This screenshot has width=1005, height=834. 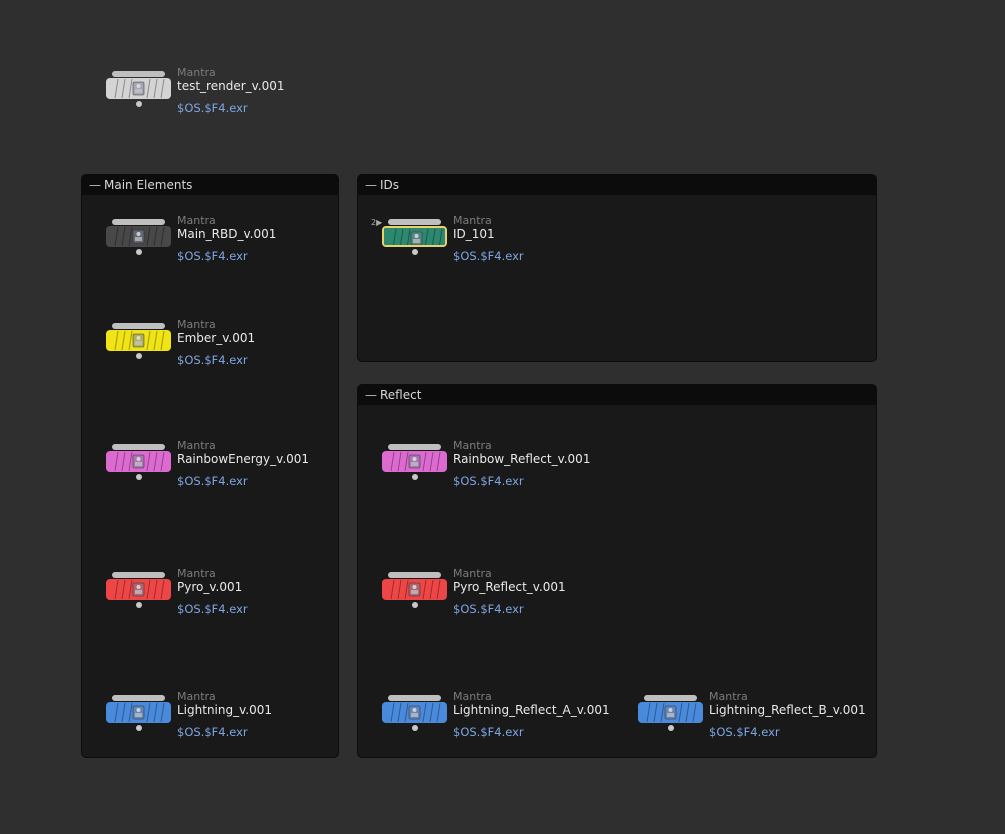 I want to click on node-name-label: Lightning_Reflect_A_v.001, so click(x=531, y=710).